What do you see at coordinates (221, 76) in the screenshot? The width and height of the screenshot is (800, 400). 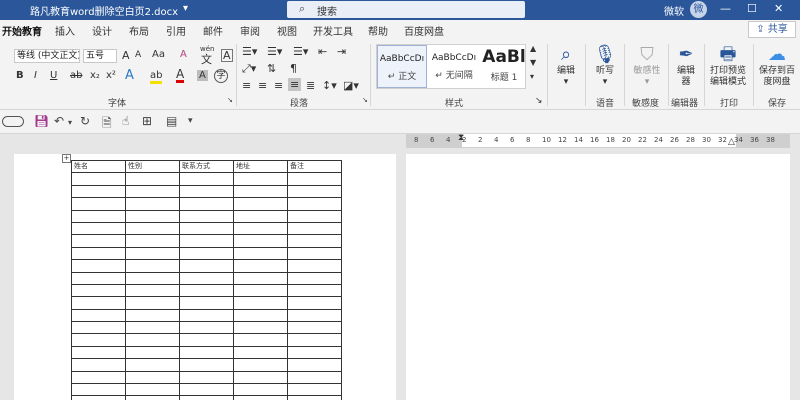 I see `enclose-char-button: 字` at bounding box center [221, 76].